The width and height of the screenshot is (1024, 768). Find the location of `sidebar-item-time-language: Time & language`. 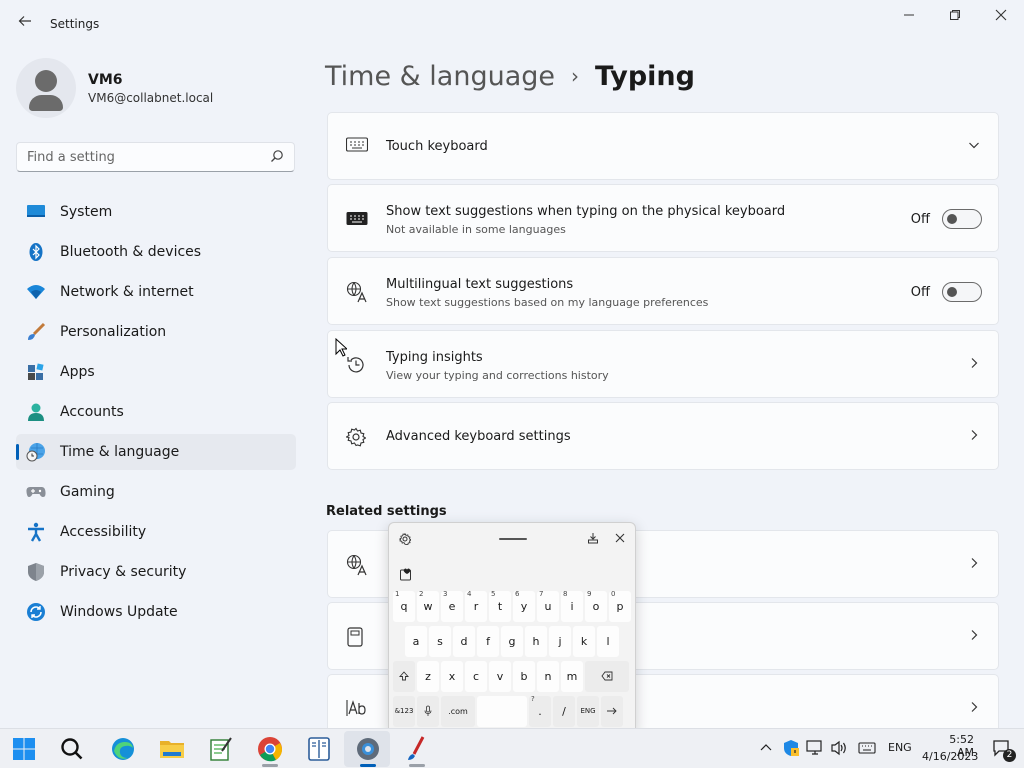

sidebar-item-time-language: Time & language is located at coordinates (156, 452).